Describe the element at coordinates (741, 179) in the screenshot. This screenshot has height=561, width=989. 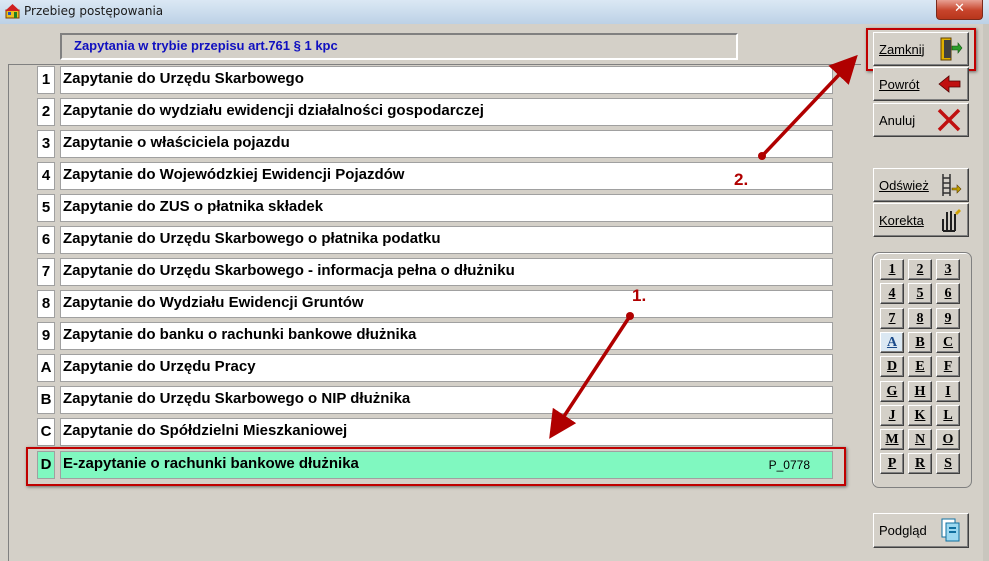
I see `annotation-step-2: 2.` at that location.